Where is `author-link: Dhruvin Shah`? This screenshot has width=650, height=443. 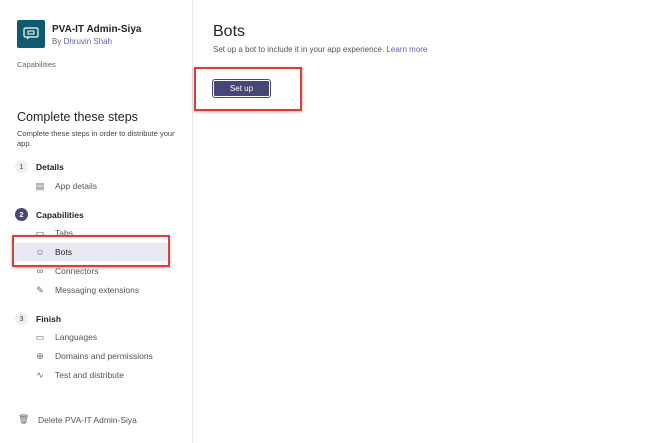 author-link: Dhruvin Shah is located at coordinates (88, 41).